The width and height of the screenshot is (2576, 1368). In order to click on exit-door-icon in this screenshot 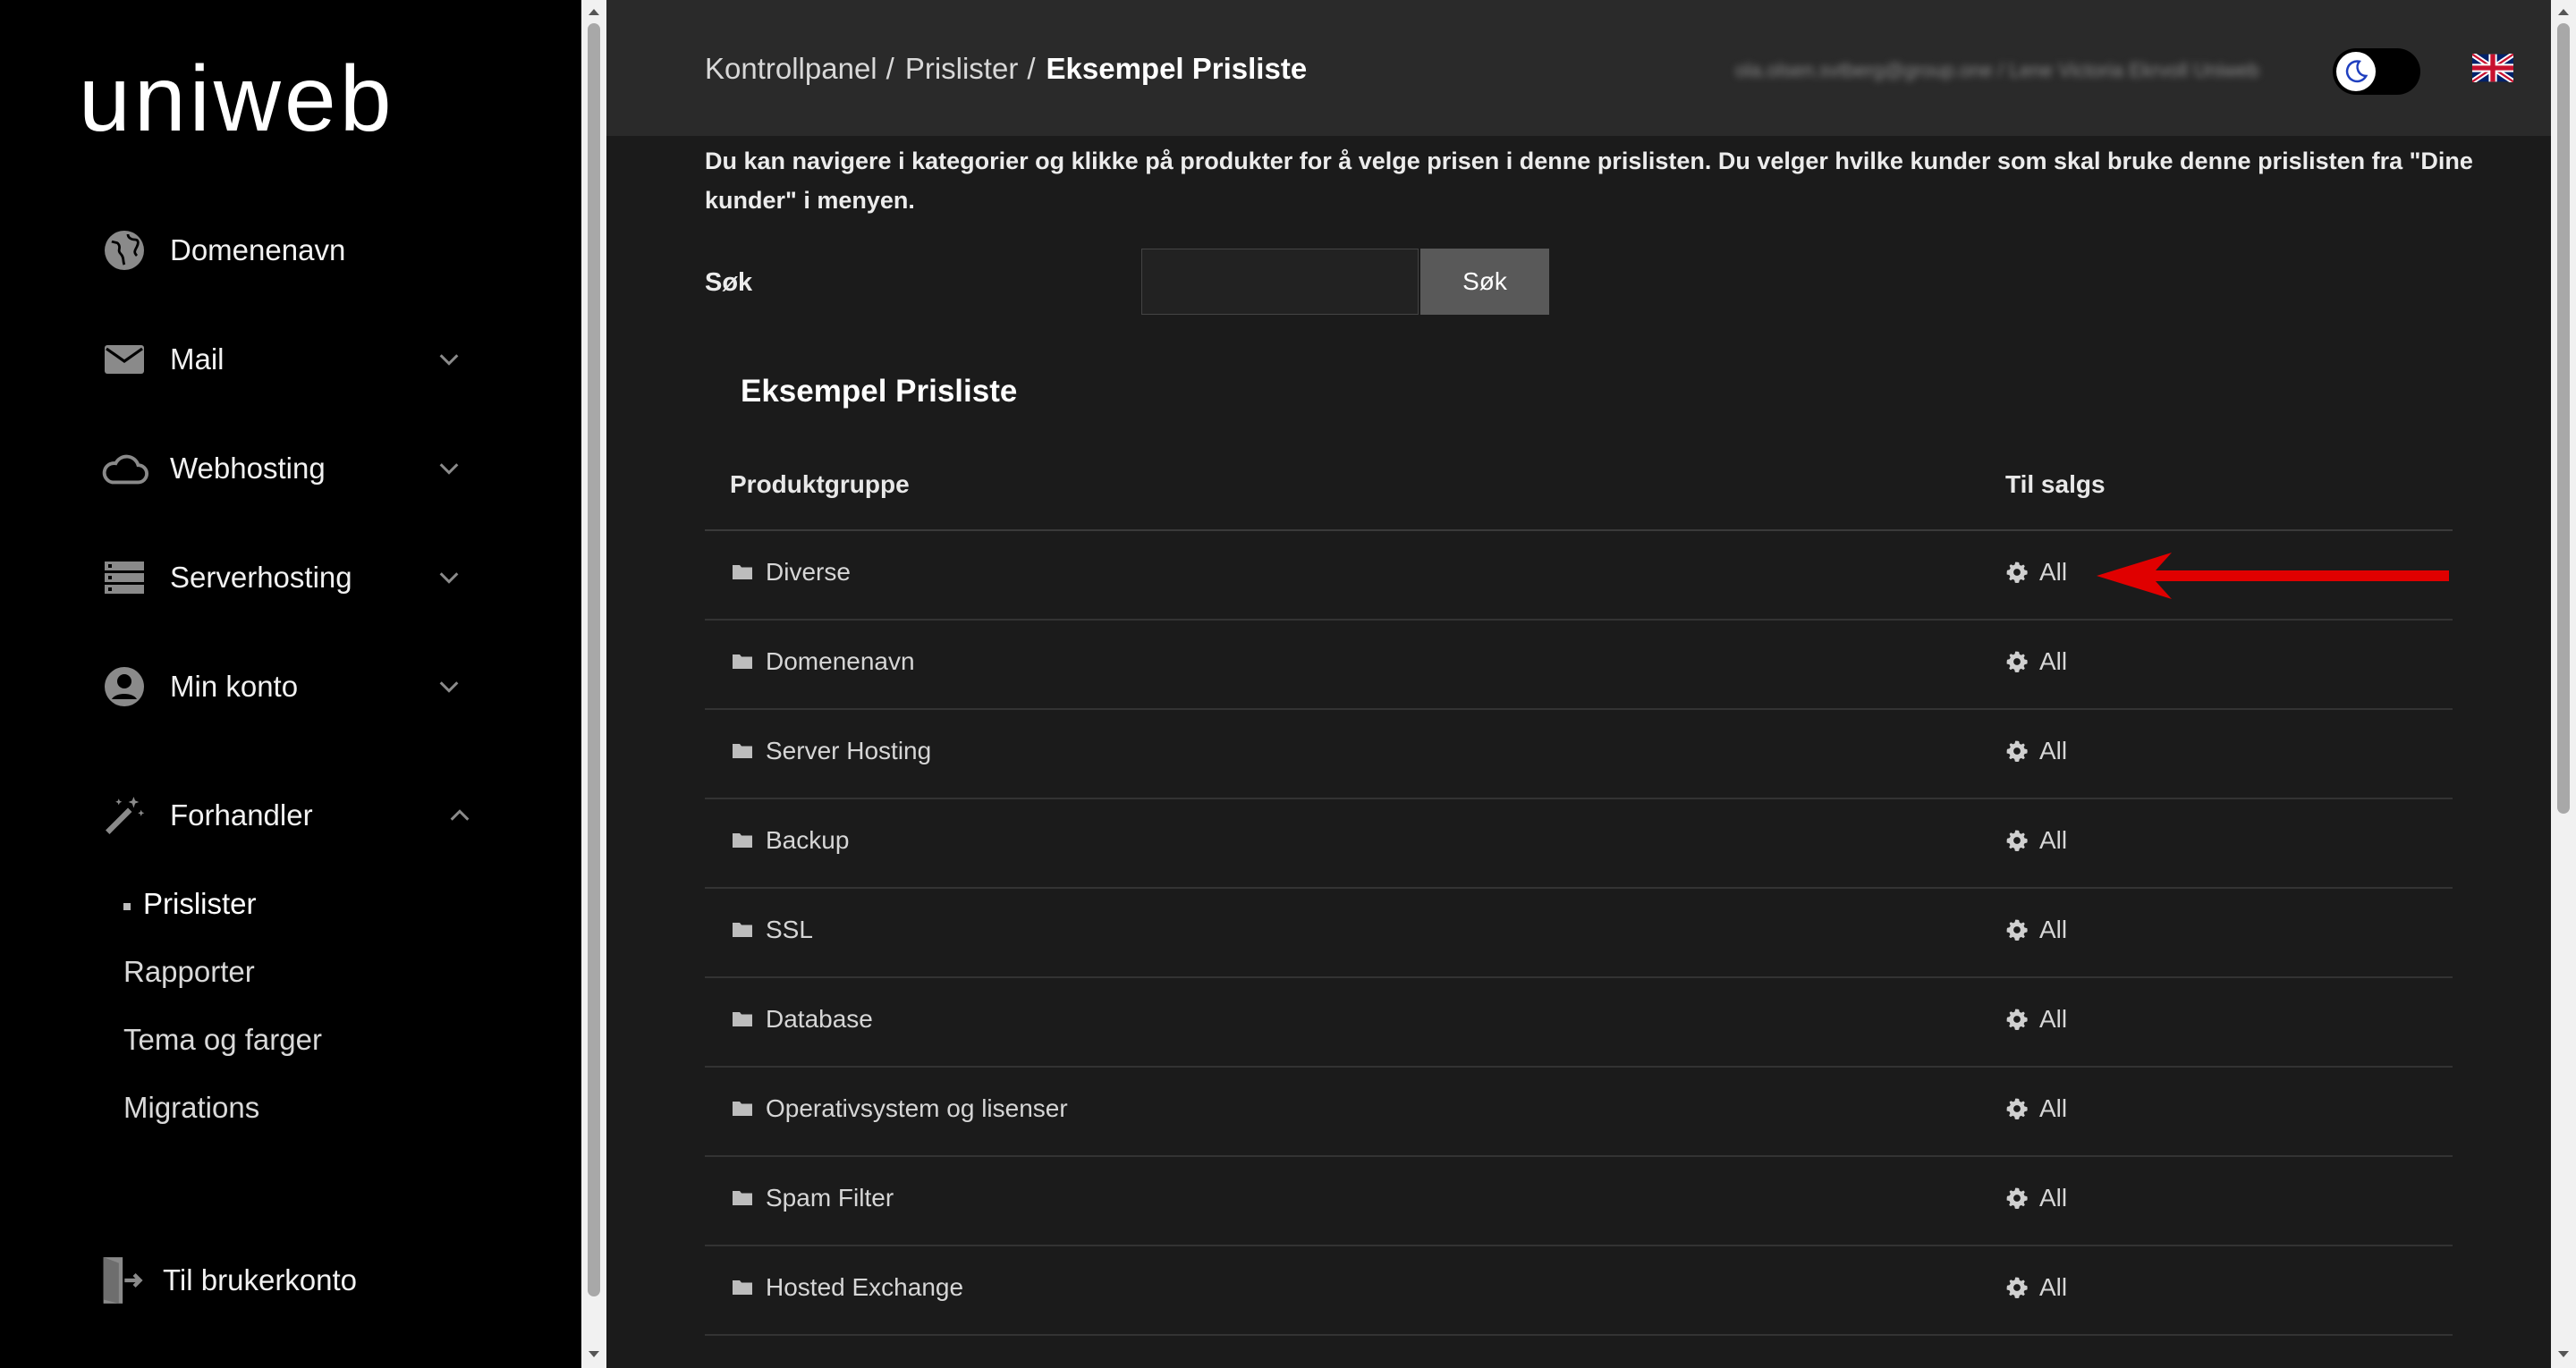, I will do `click(121, 1280)`.